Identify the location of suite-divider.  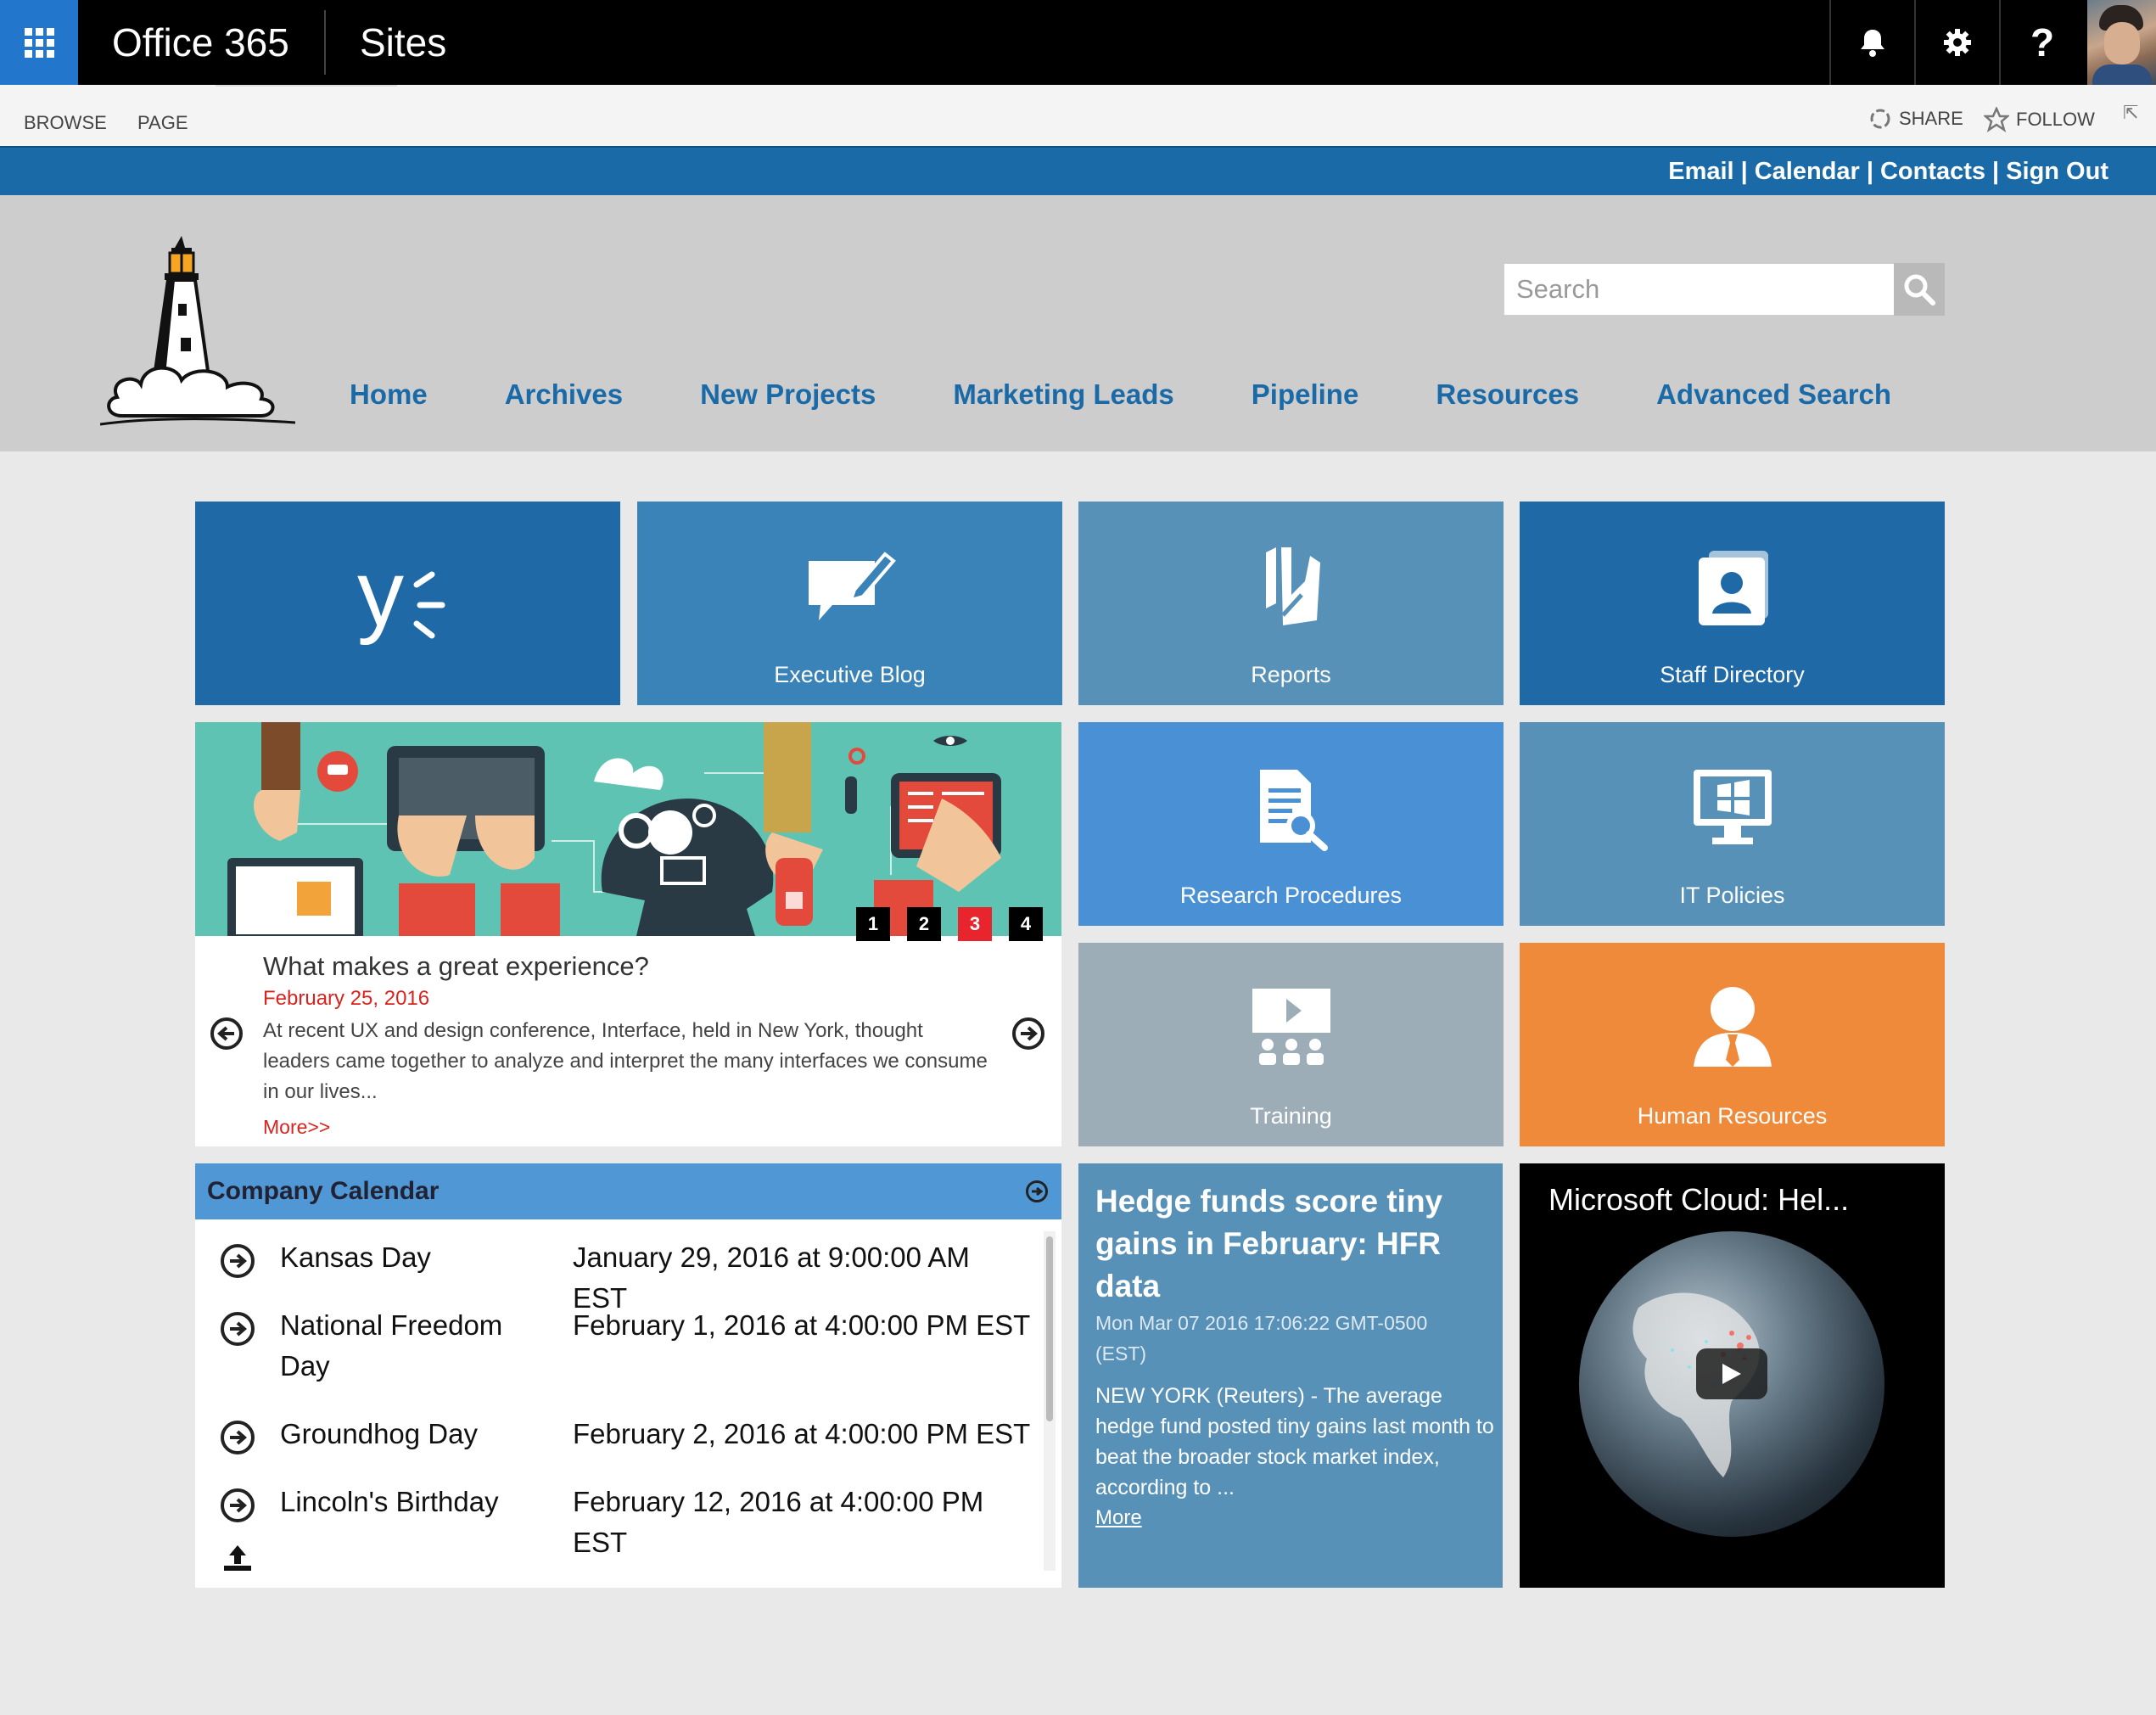
(325, 42).